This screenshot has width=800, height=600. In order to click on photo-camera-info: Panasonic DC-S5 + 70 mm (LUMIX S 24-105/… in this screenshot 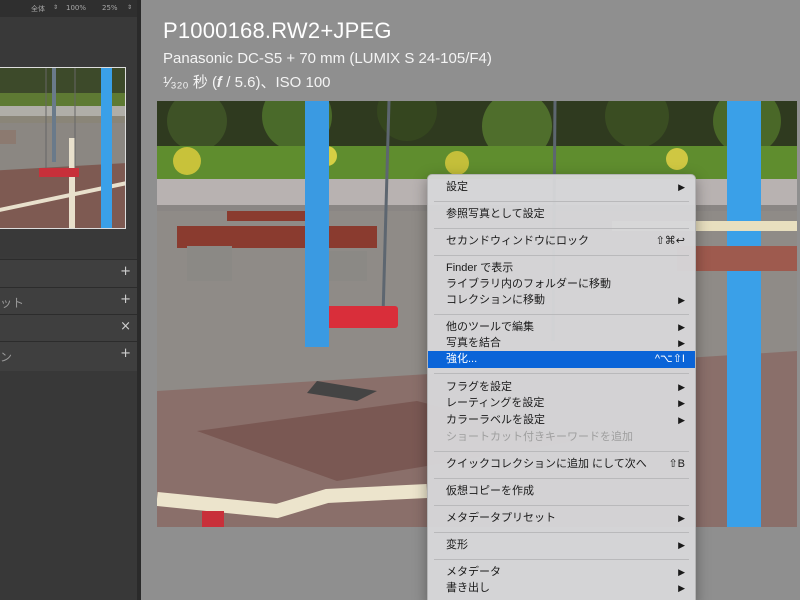, I will do `click(327, 58)`.